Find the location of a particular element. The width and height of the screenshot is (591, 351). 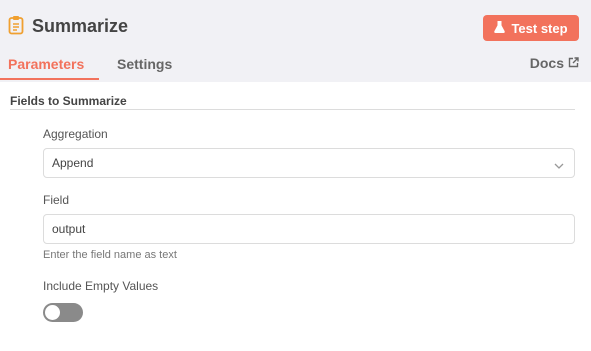

chevron-down-icon is located at coordinates (559, 164).